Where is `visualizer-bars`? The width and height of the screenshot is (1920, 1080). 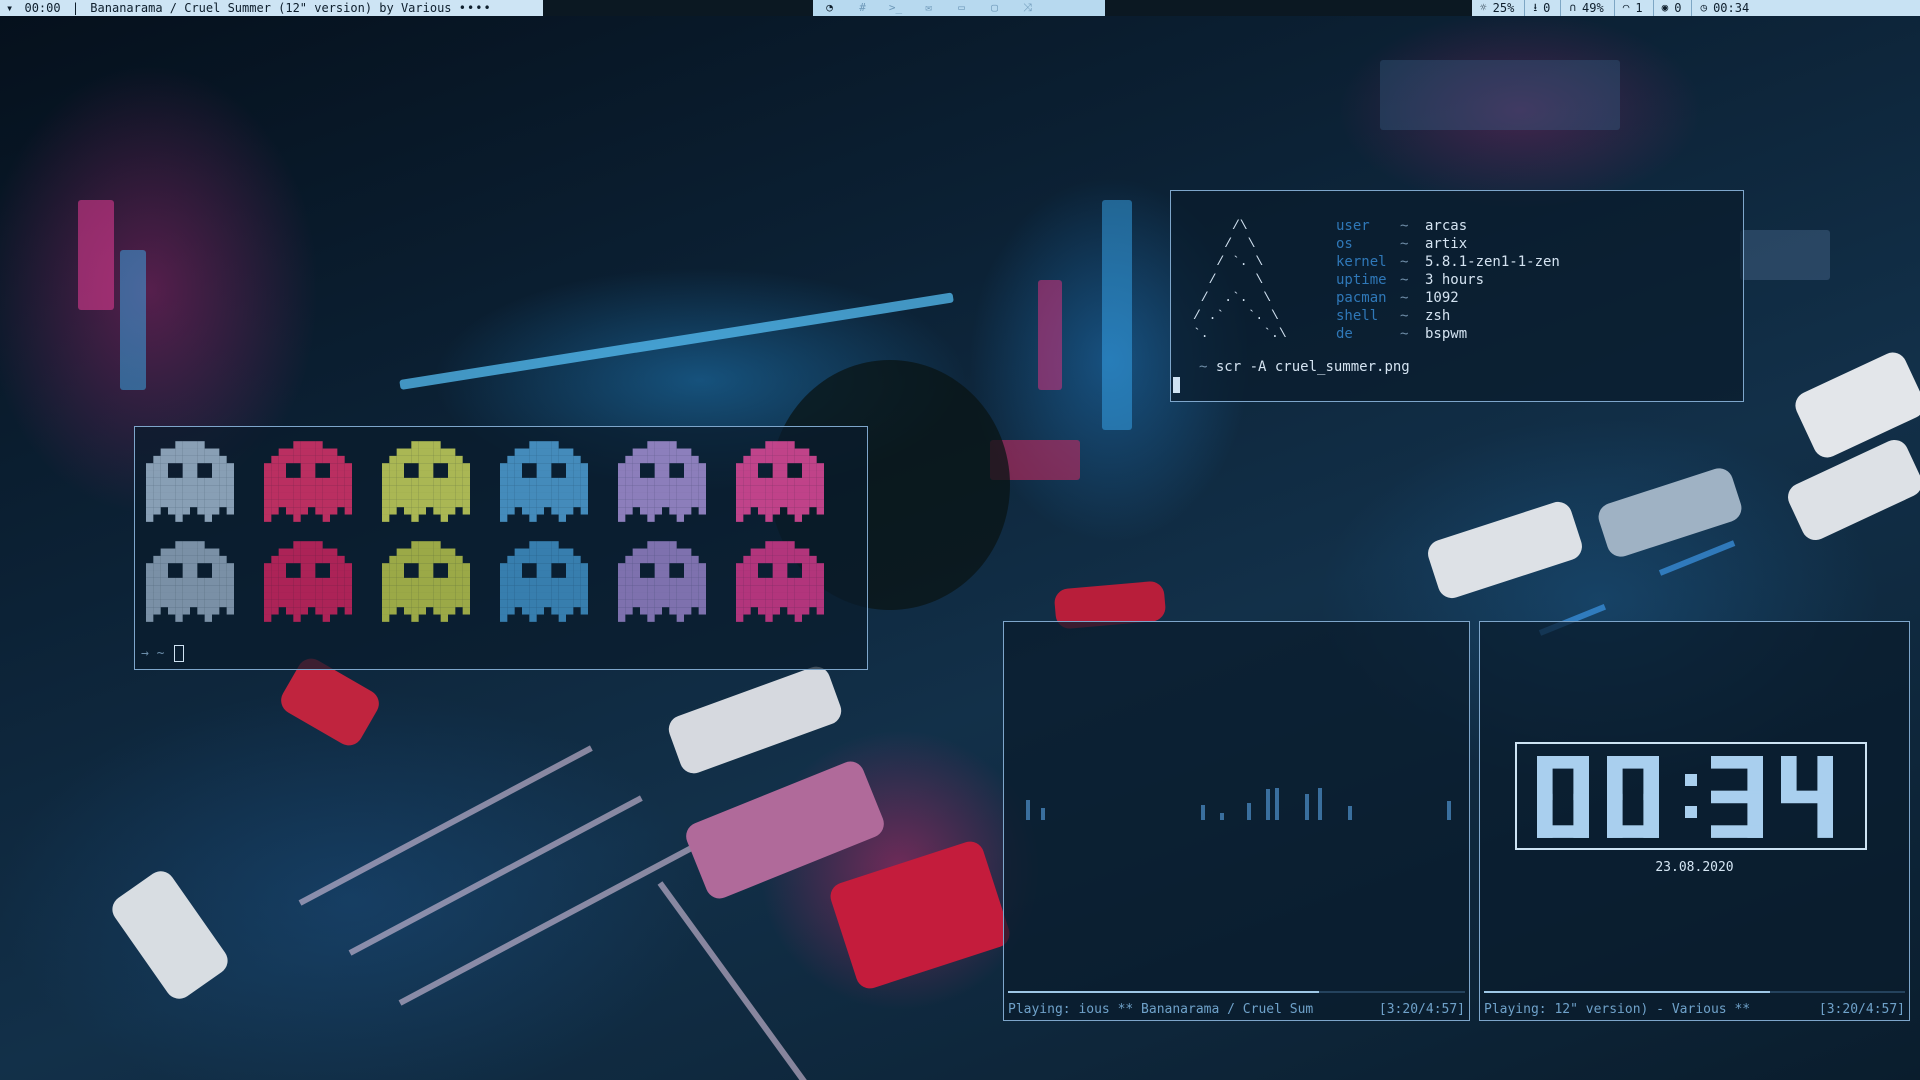 visualizer-bars is located at coordinates (1236, 802).